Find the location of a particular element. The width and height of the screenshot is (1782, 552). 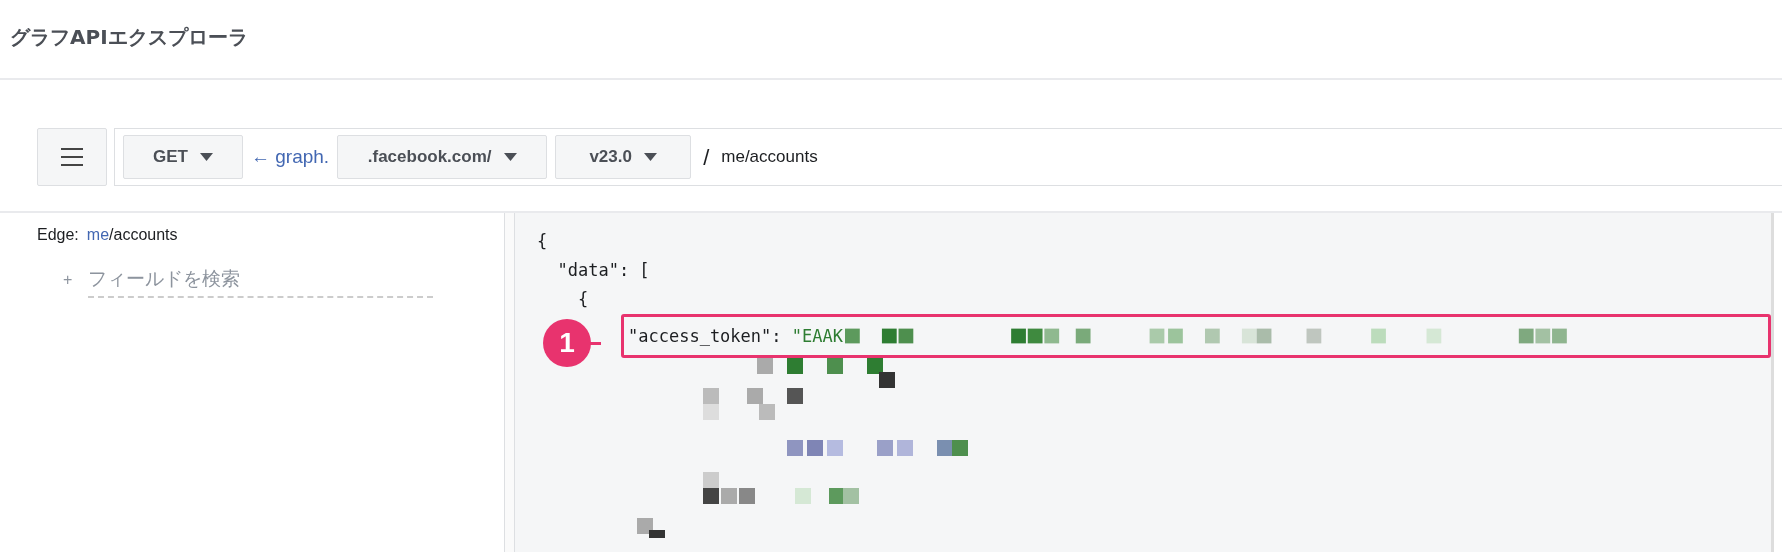

method-dropdown: GET is located at coordinates (183, 157).